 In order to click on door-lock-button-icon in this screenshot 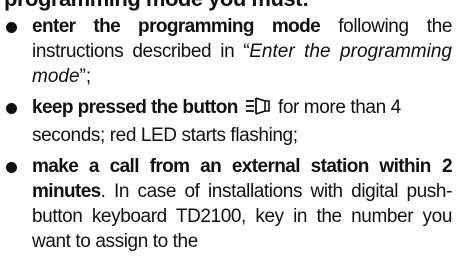, I will do `click(258, 109)`.